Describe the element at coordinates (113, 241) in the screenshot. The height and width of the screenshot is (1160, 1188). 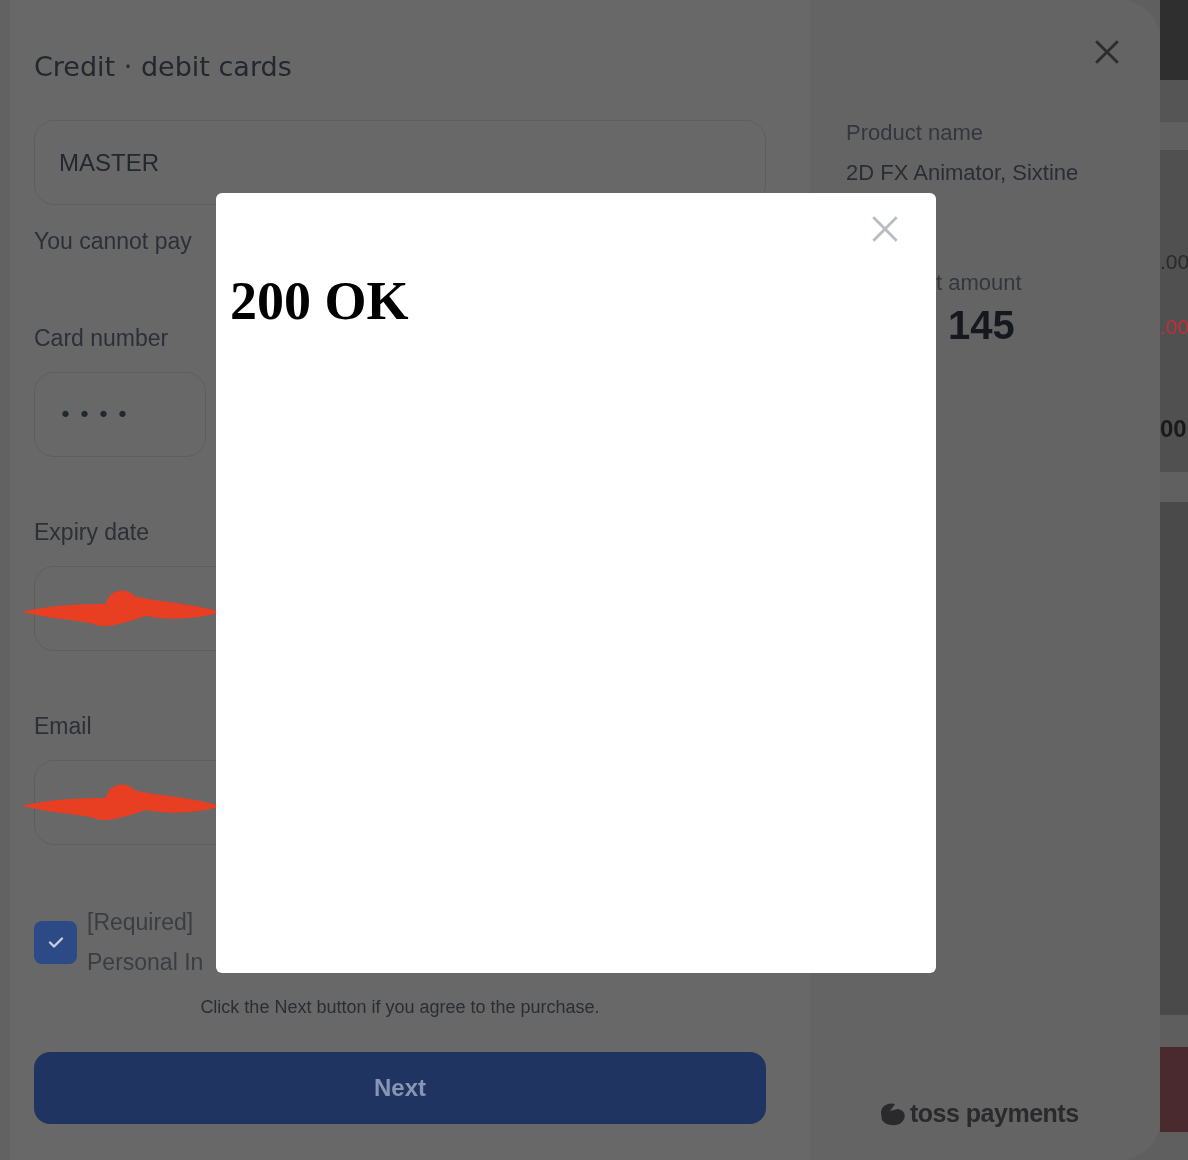
I see `notice-text: You cannot pay` at that location.